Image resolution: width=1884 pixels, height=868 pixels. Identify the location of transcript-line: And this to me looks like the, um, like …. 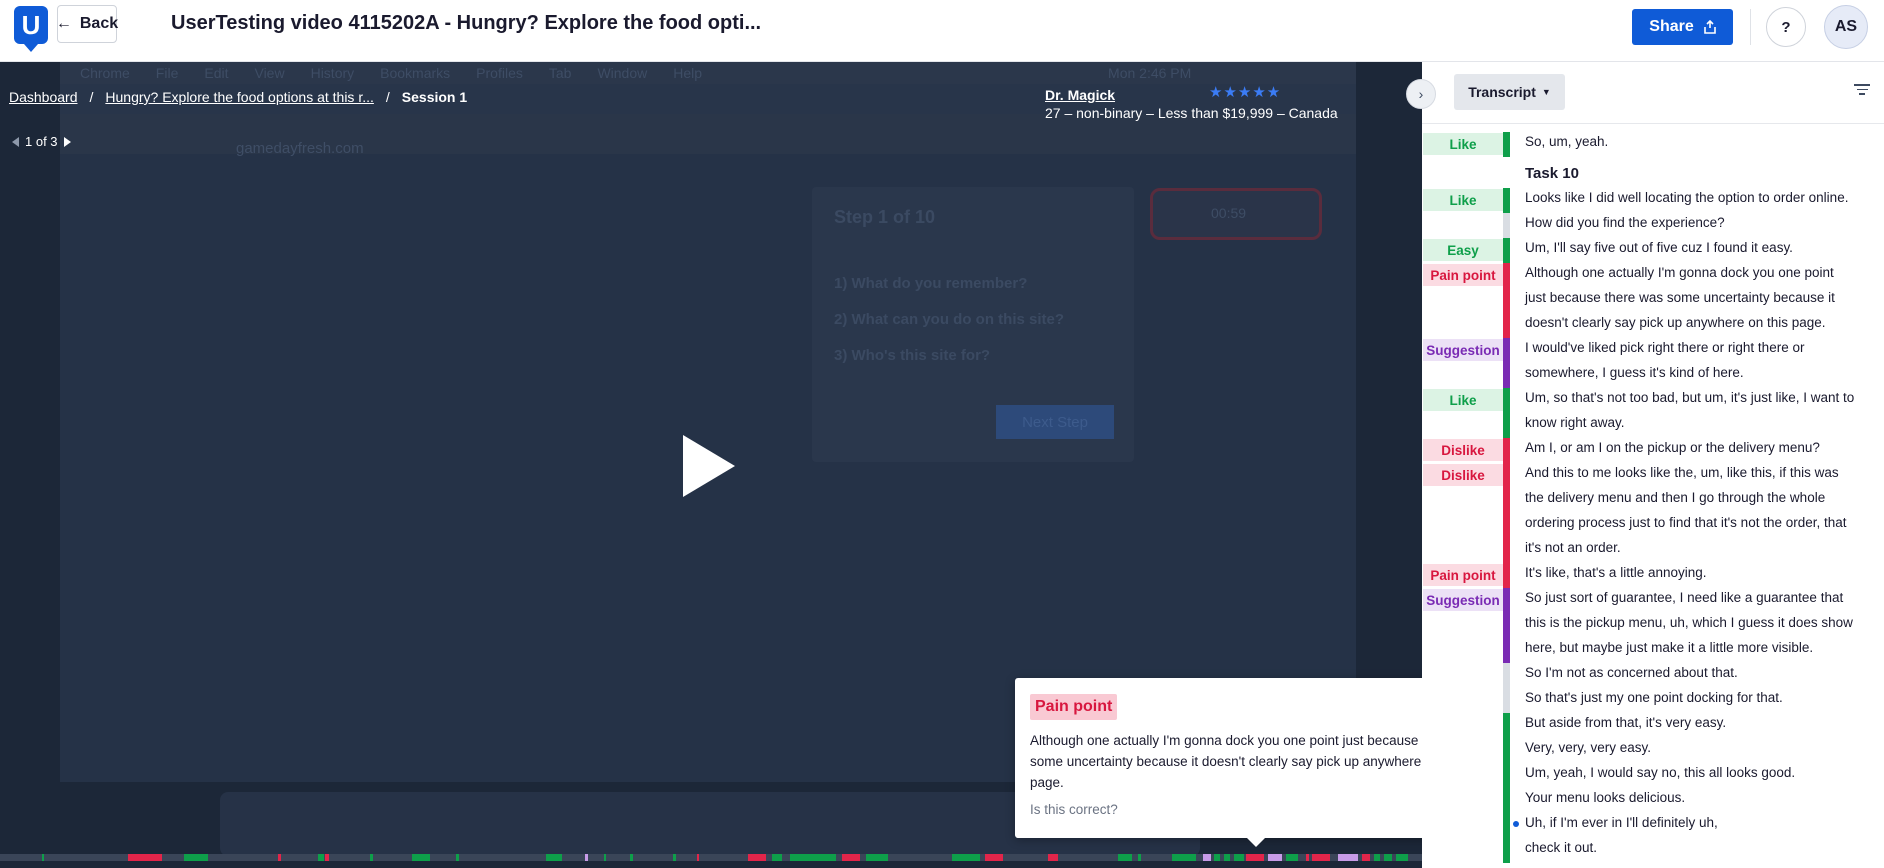
(1682, 472).